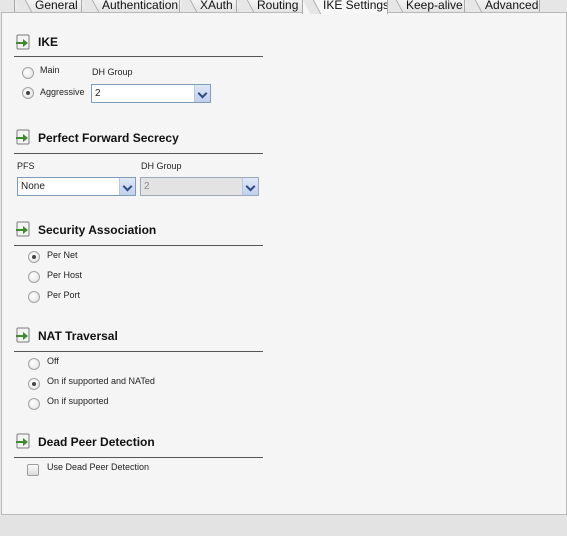 The width and height of the screenshot is (567, 536). I want to click on use-dpd-label: Use Dead Peer Detection, so click(98, 467).